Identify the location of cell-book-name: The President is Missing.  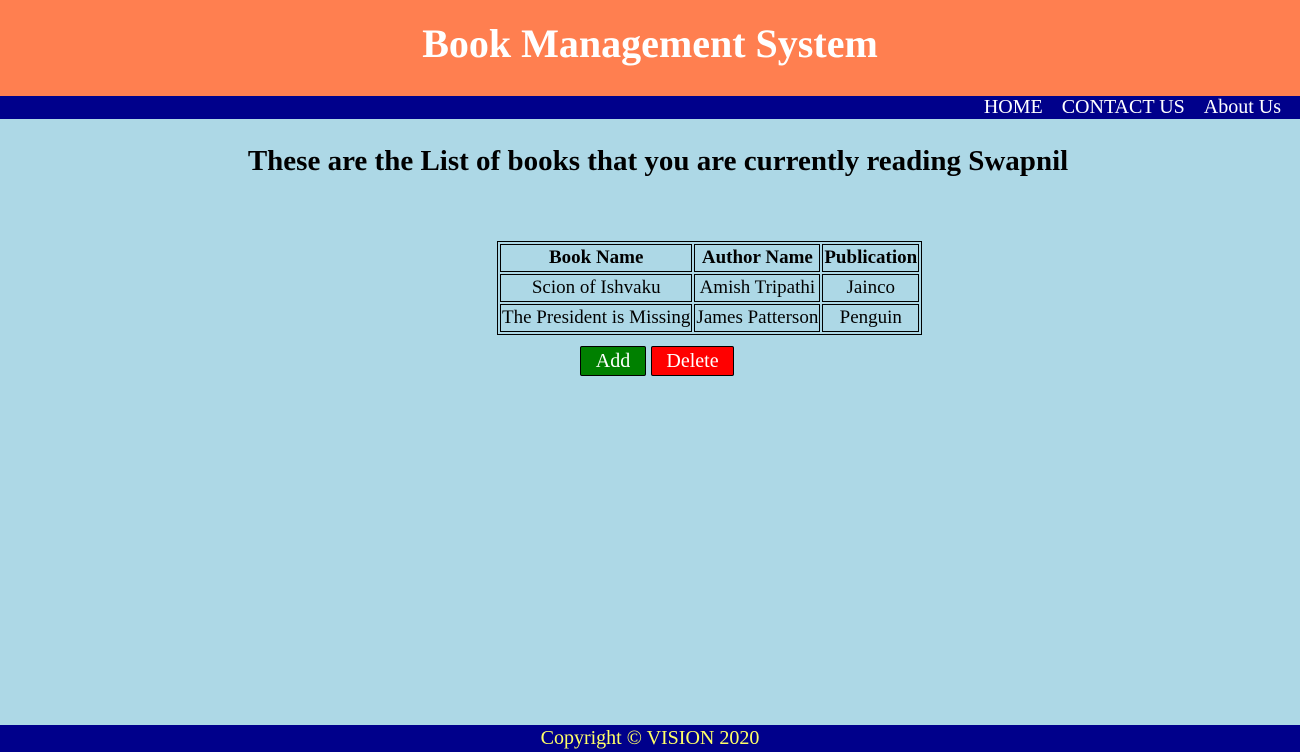
(596, 318).